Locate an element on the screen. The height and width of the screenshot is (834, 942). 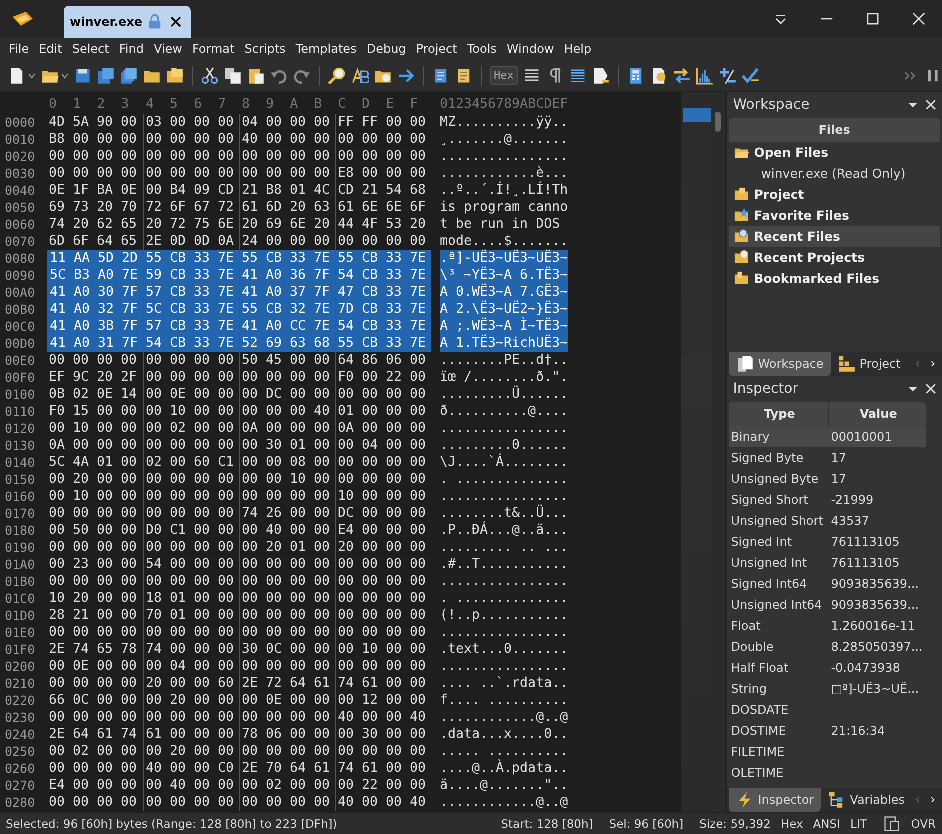
inspector-row: Unsigned Int 761113105 is located at coordinates (827, 562).